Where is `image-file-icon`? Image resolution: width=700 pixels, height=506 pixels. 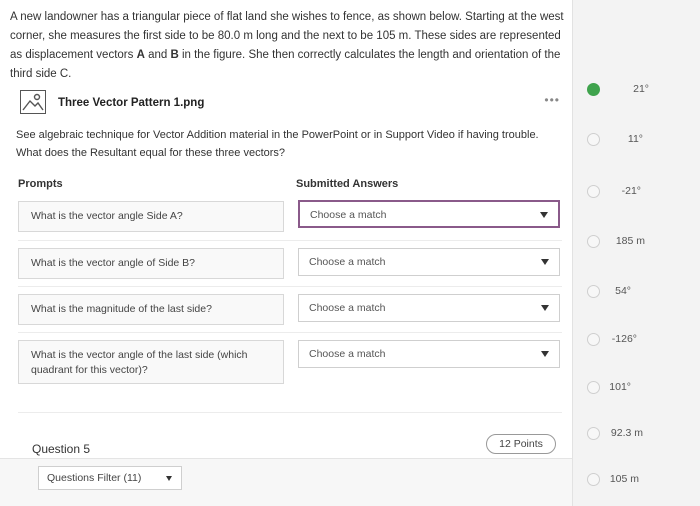
image-file-icon is located at coordinates (33, 102).